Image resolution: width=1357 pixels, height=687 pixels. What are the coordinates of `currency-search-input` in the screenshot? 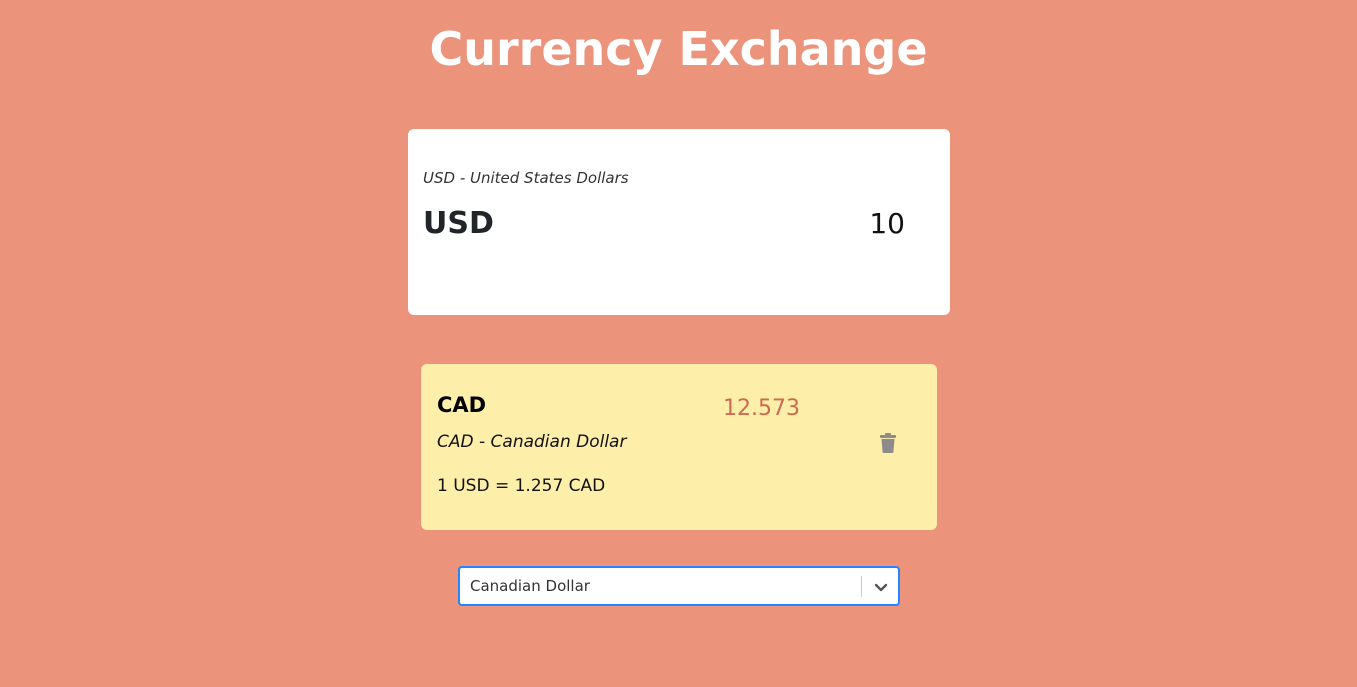 It's located at (660, 586).